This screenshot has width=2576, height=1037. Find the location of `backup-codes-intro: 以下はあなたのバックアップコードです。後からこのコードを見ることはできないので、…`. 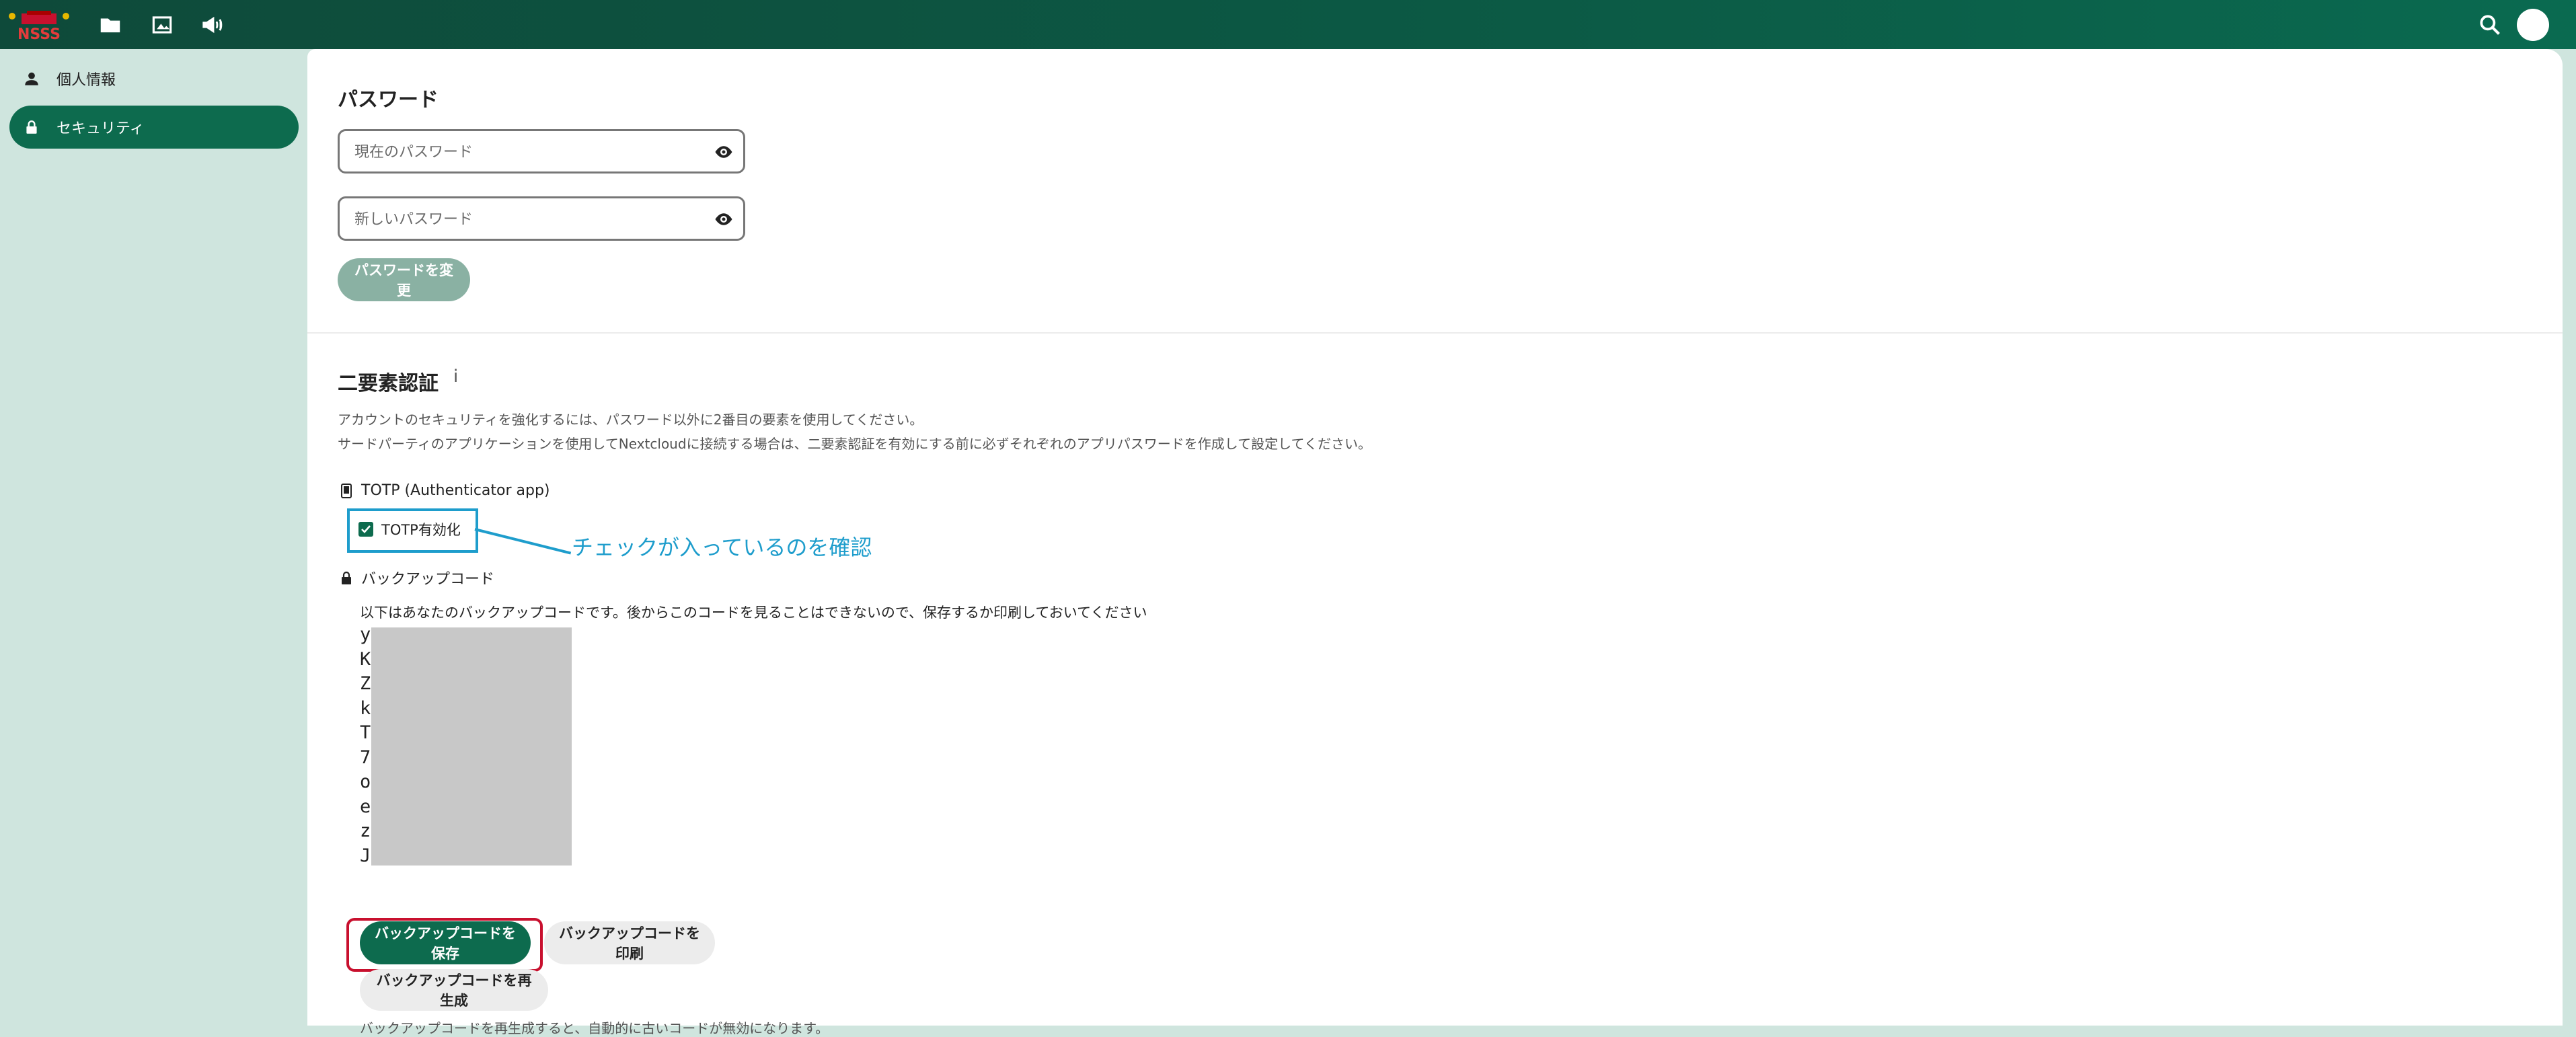

backup-codes-intro: 以下はあなたのバックアップコードです。後からこのコードを見ることはできないので、… is located at coordinates (753, 613).